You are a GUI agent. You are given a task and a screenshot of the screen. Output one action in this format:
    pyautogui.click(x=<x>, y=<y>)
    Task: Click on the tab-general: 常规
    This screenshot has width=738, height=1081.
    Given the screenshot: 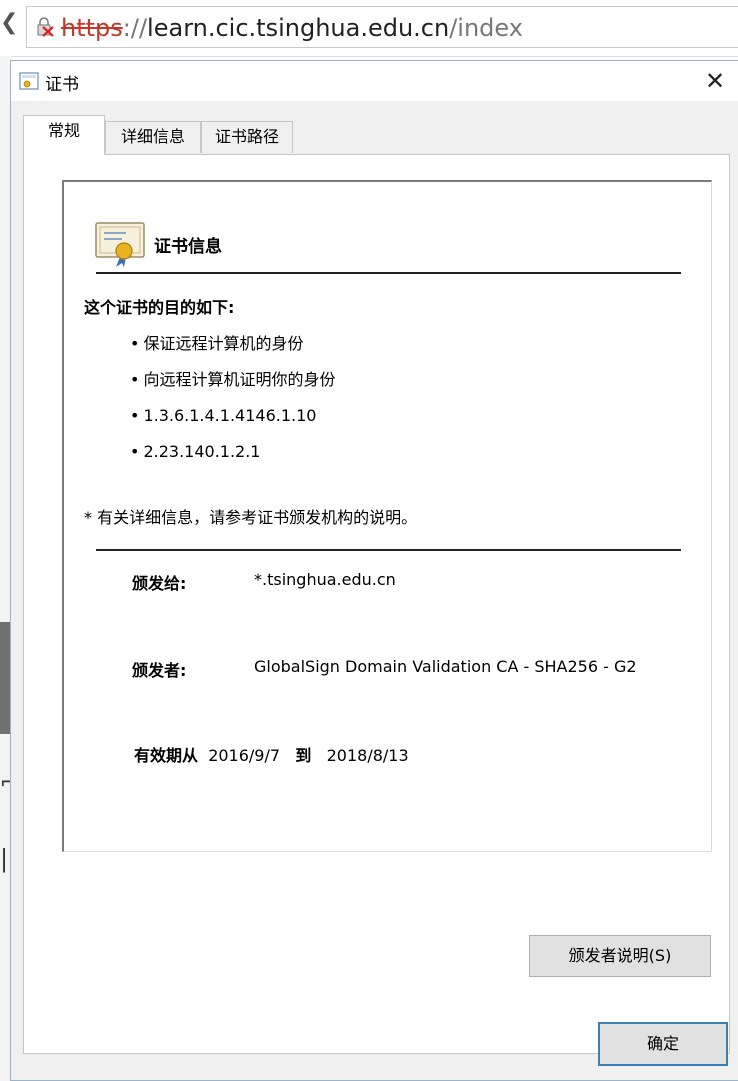 What is the action you would take?
    pyautogui.click(x=64, y=135)
    